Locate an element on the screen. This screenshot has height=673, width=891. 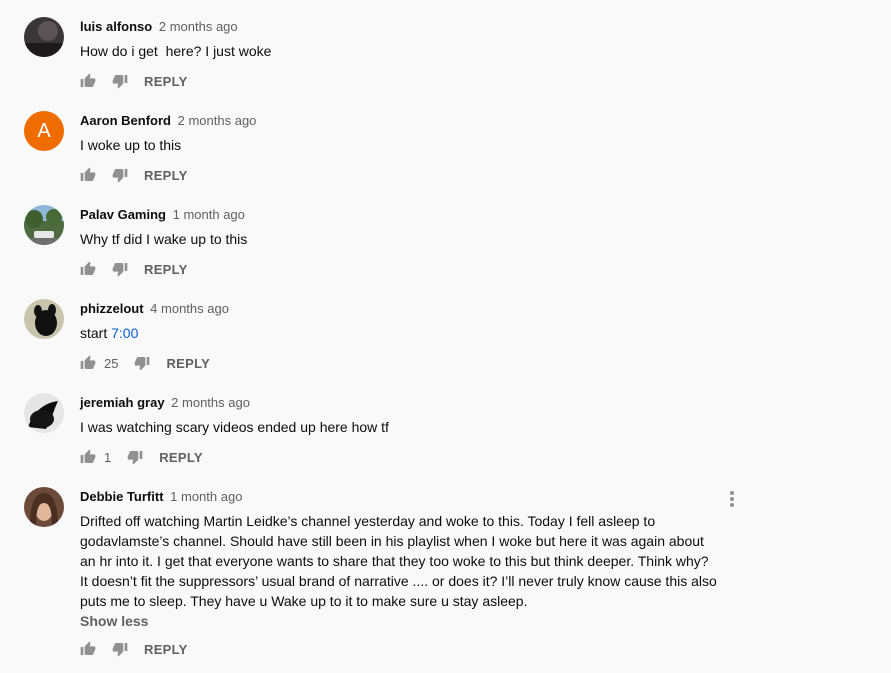
comment-text: I woke up to this is located at coordinates (131, 145).